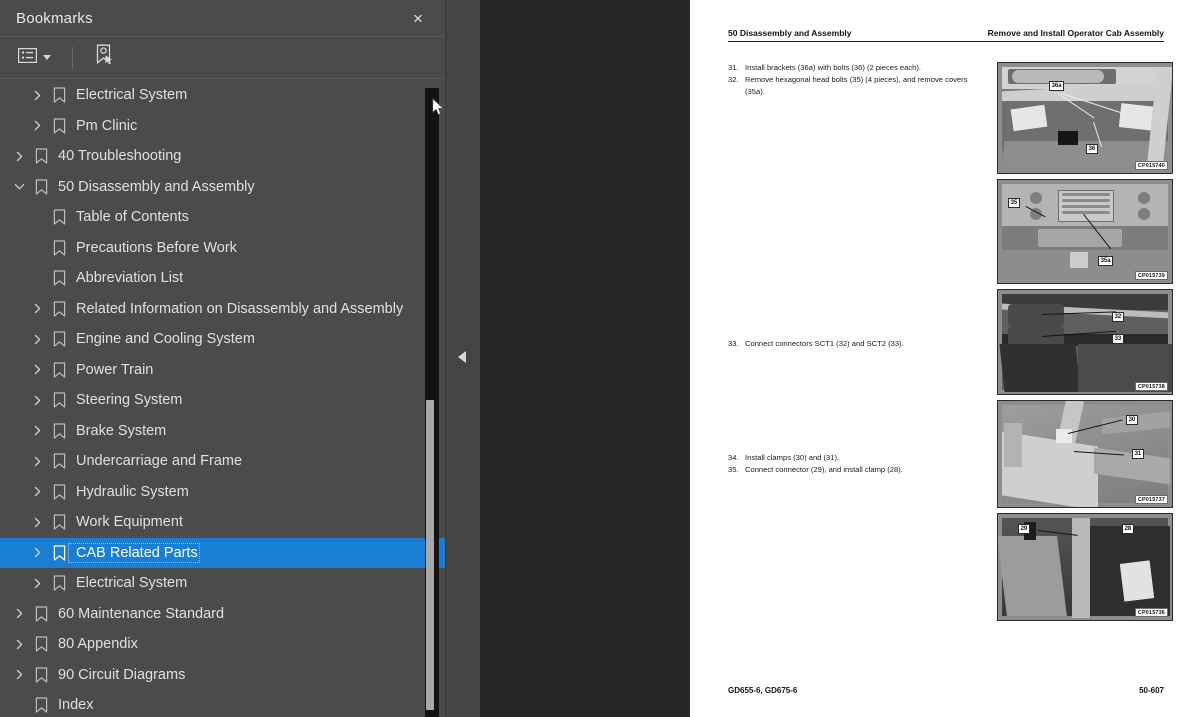 The width and height of the screenshot is (1200, 717). Describe the element at coordinates (222, 248) in the screenshot. I see `bookmark-item-precautions-before-work: Precautions Before Work` at that location.